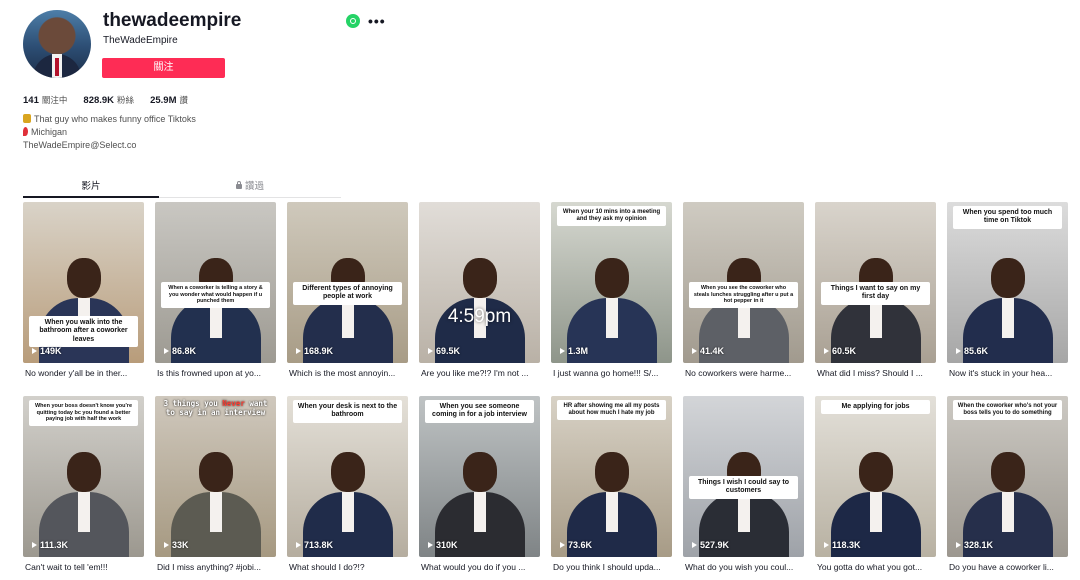 This screenshot has width=1080, height=580. Describe the element at coordinates (444, 351) in the screenshot. I see `view-count: 69.5K` at that location.